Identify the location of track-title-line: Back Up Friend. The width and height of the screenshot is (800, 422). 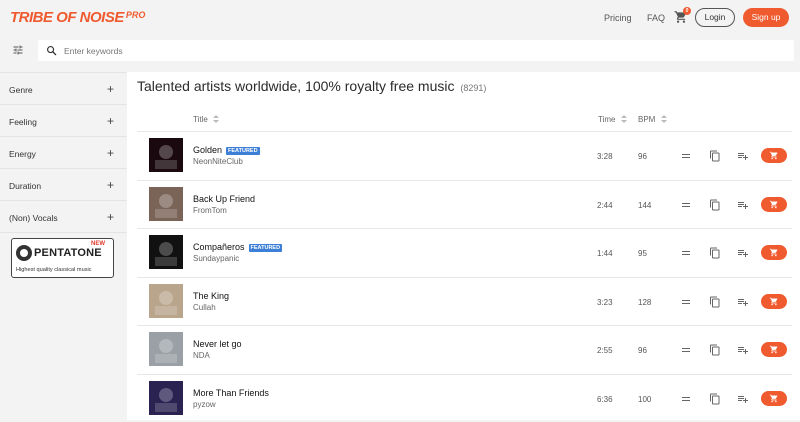
(224, 199).